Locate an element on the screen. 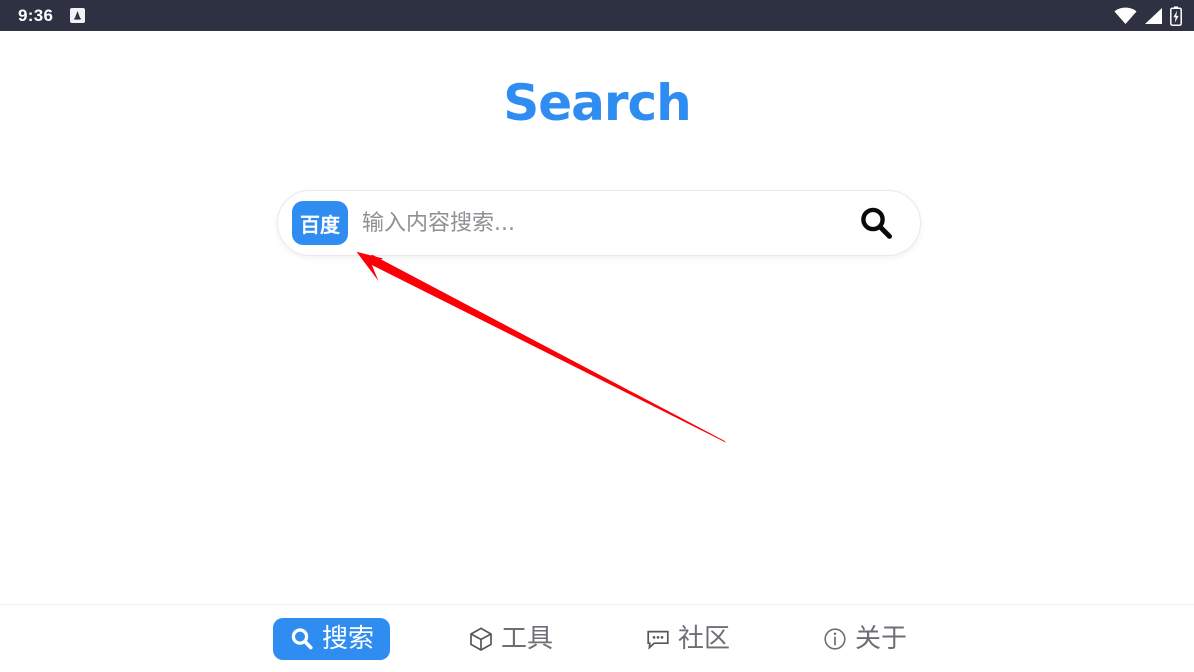 This screenshot has height=672, width=1194. status-bar-time: 9:36 is located at coordinates (36, 15).